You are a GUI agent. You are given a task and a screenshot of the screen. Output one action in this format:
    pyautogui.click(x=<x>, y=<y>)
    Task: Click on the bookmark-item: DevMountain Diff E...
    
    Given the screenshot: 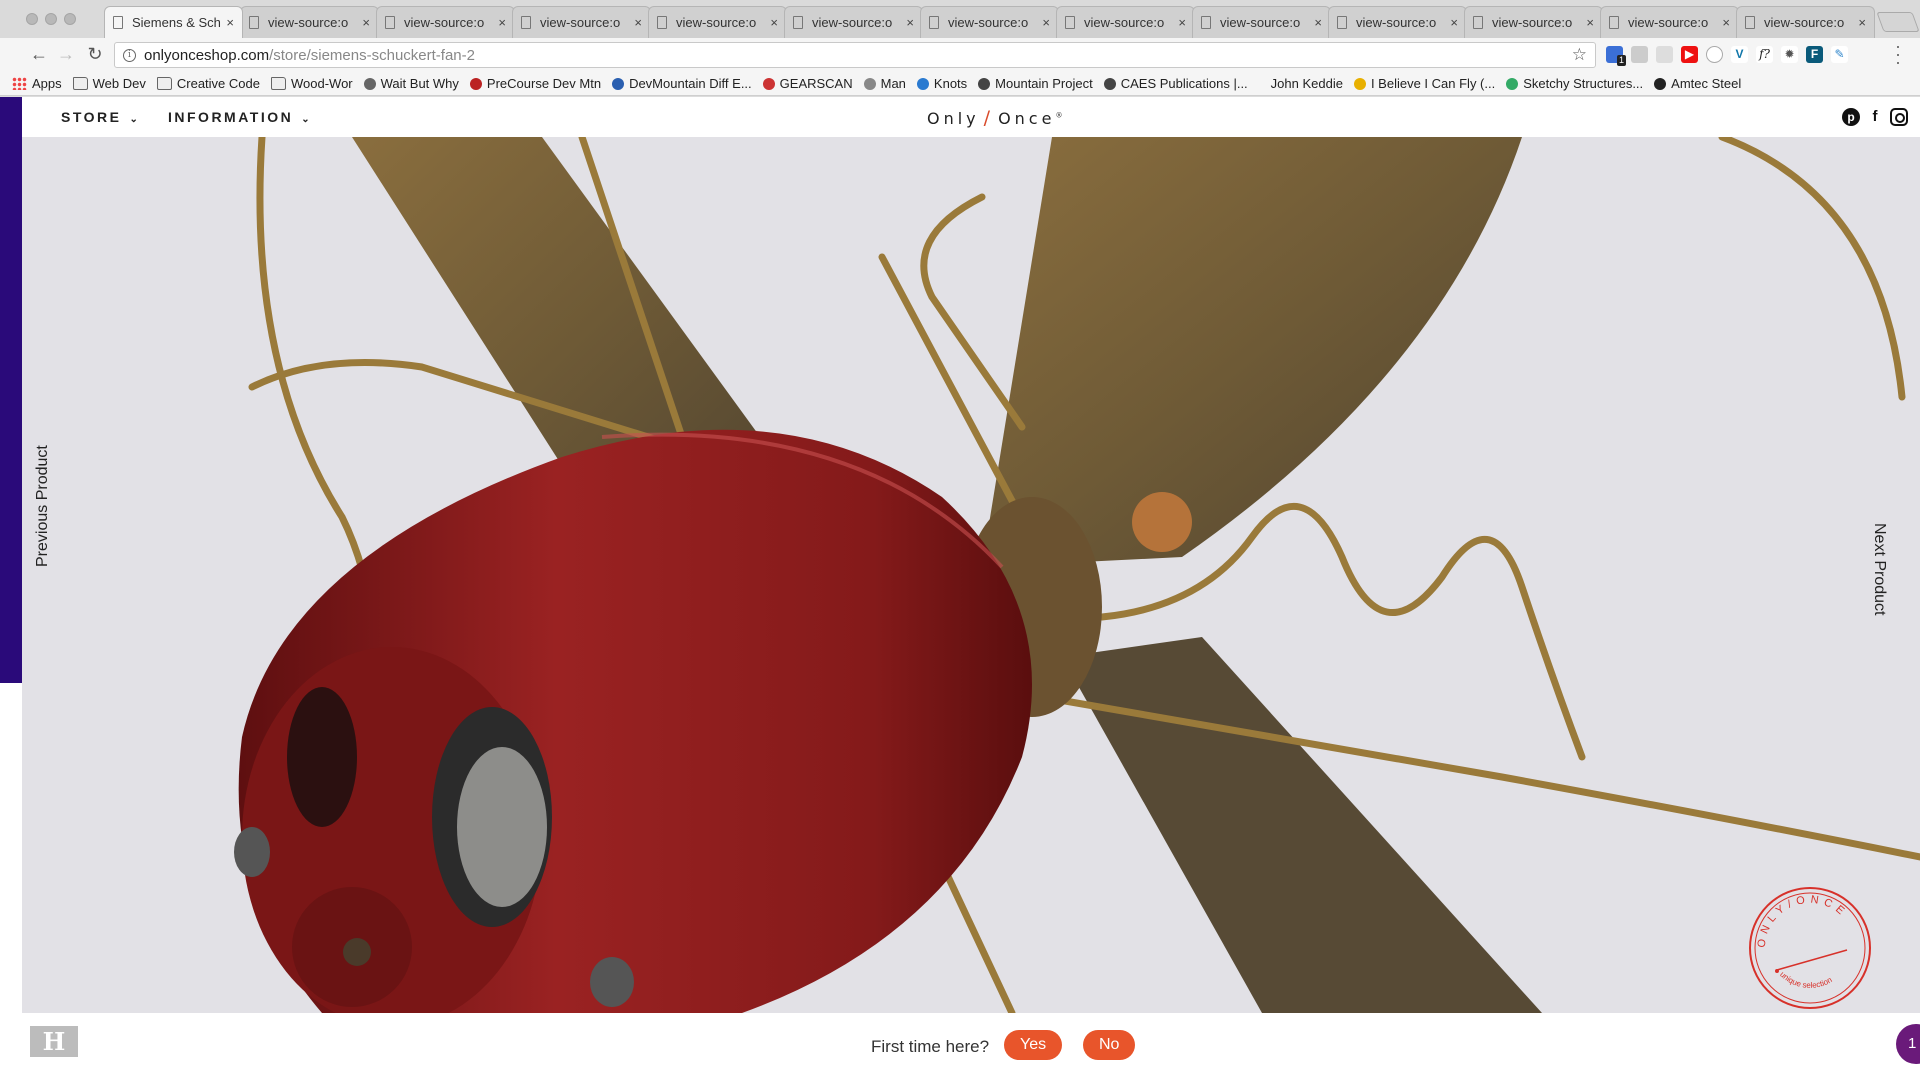 What is the action you would take?
    pyautogui.click(x=682, y=83)
    